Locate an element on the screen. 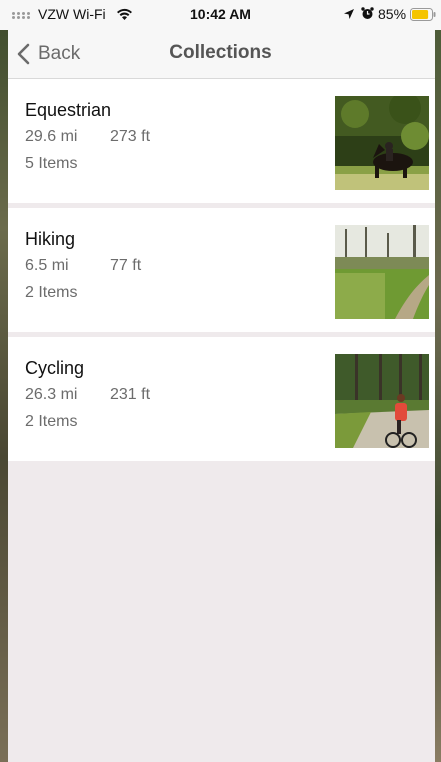 This screenshot has width=441, height=762. collection-title: Hiking is located at coordinates (50, 239).